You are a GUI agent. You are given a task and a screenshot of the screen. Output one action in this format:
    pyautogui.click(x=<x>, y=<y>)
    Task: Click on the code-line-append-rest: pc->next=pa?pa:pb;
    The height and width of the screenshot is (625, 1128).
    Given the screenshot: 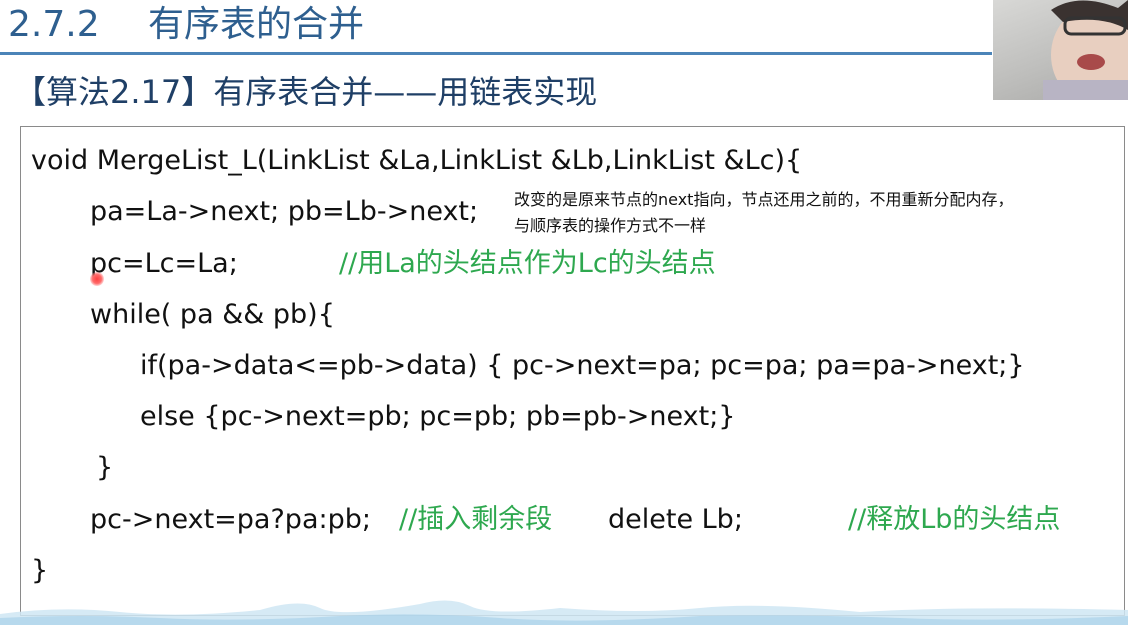 What is the action you would take?
    pyautogui.click(x=230, y=519)
    